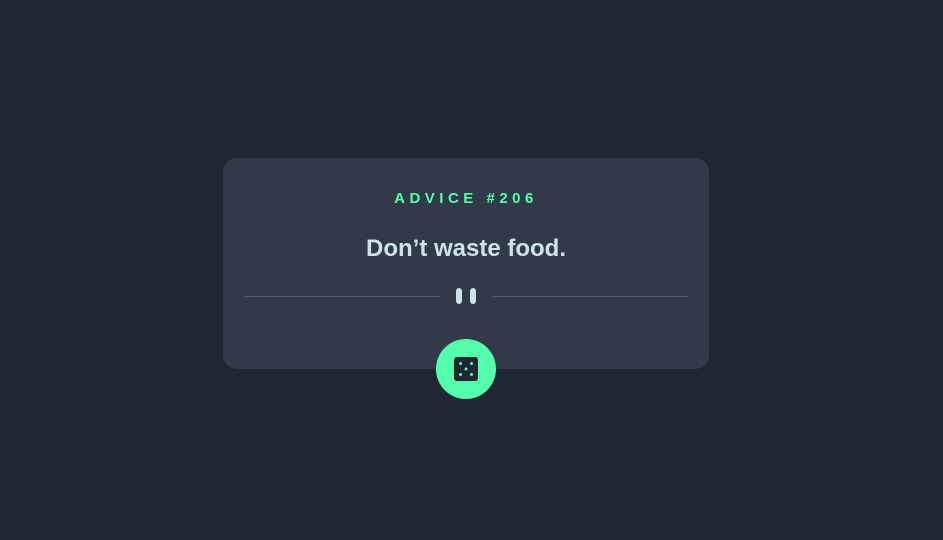  I want to click on divider-line-right, so click(590, 296).